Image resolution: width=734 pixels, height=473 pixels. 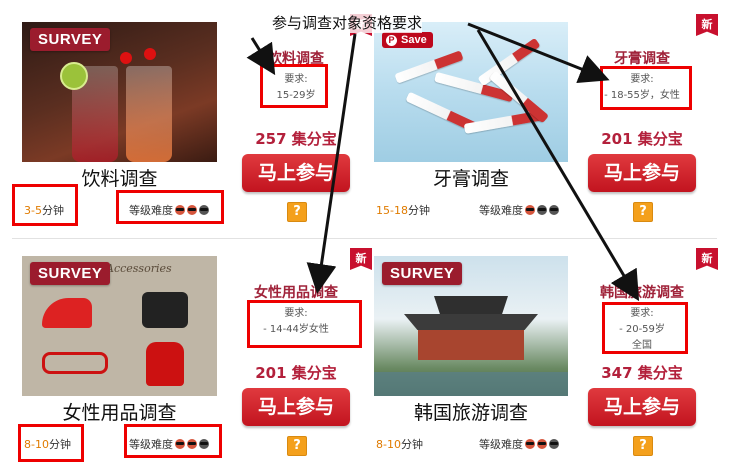 I want to click on thumbnail-title: 牙膏调查, so click(x=470, y=179).